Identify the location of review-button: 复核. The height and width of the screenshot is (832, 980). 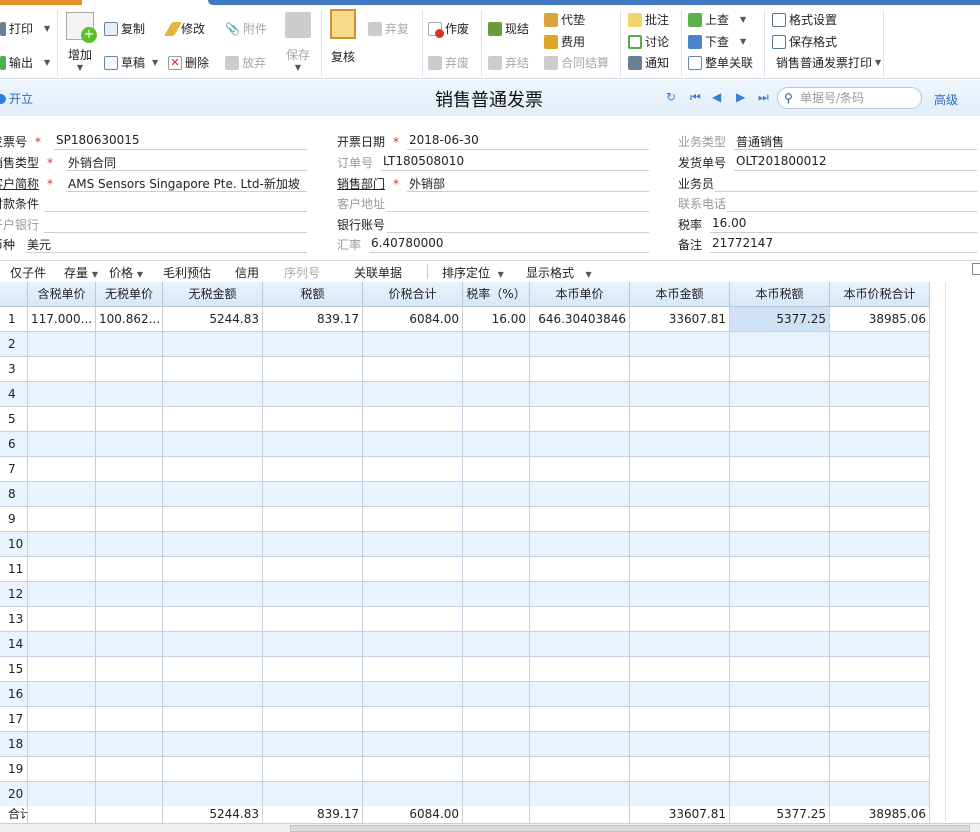
(343, 37).